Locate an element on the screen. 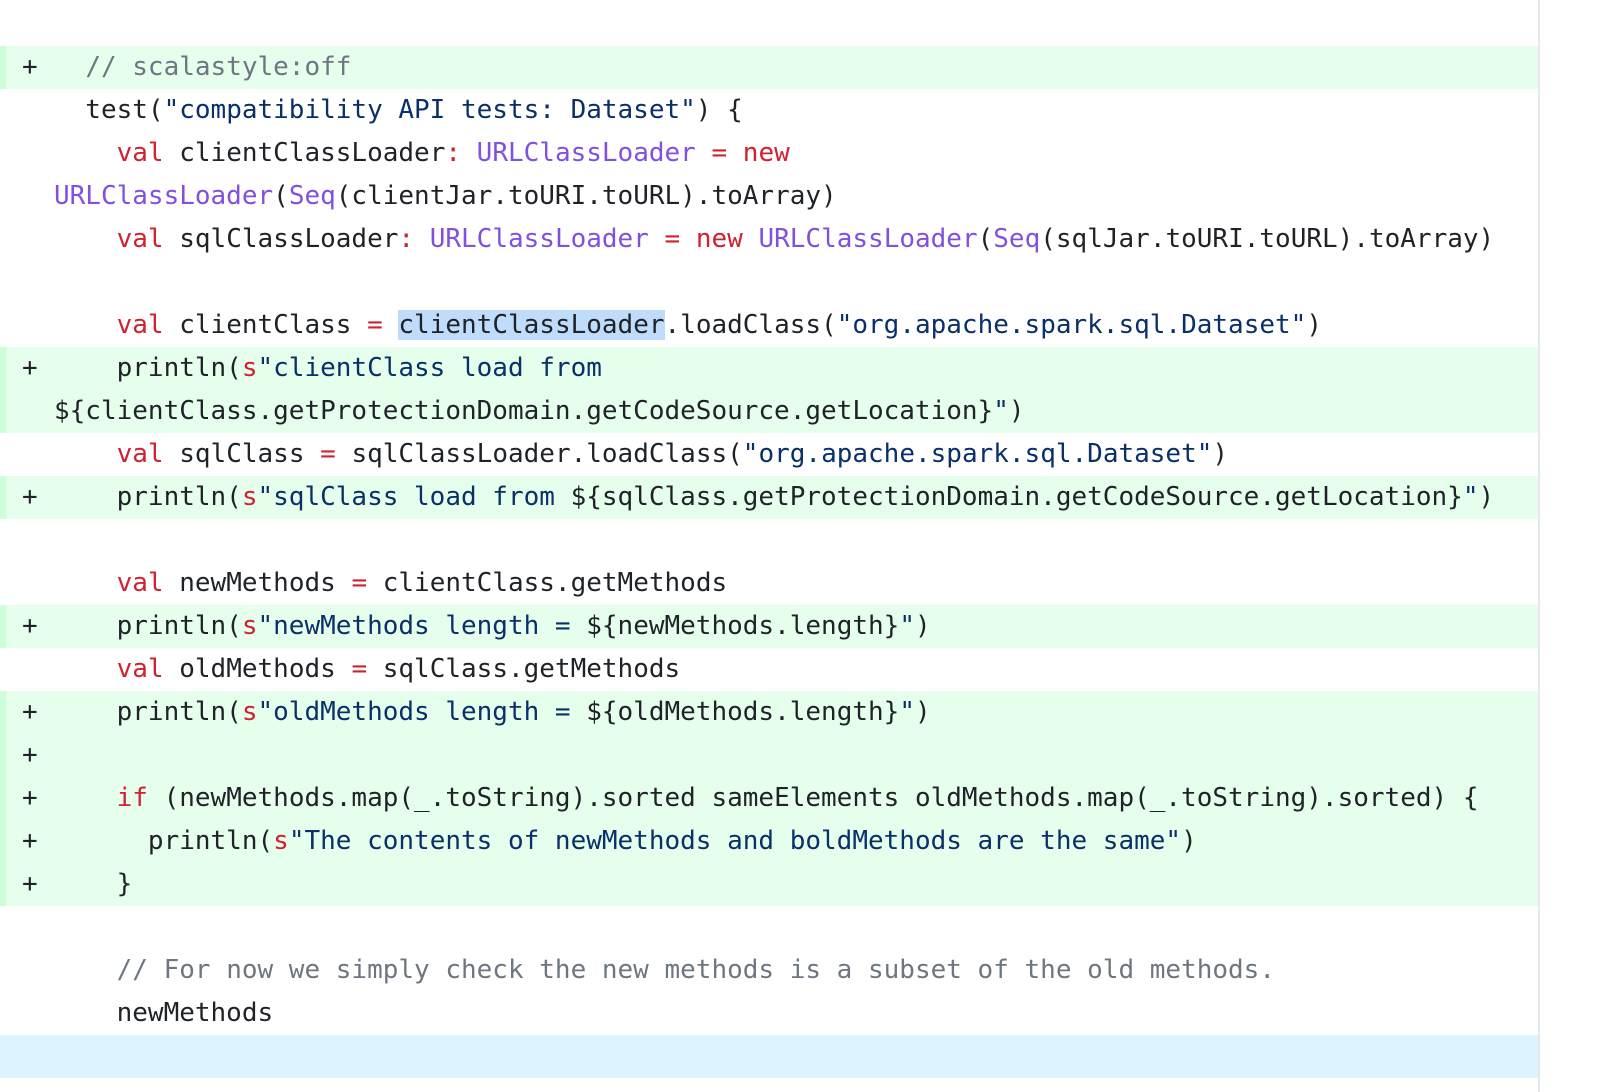  diff-line-context is located at coordinates (769, 540).